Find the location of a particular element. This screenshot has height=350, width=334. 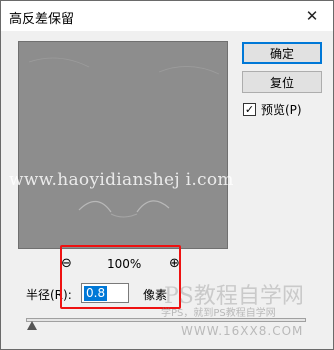

brand-url: WWW.16XX8.COM is located at coordinates (242, 331).